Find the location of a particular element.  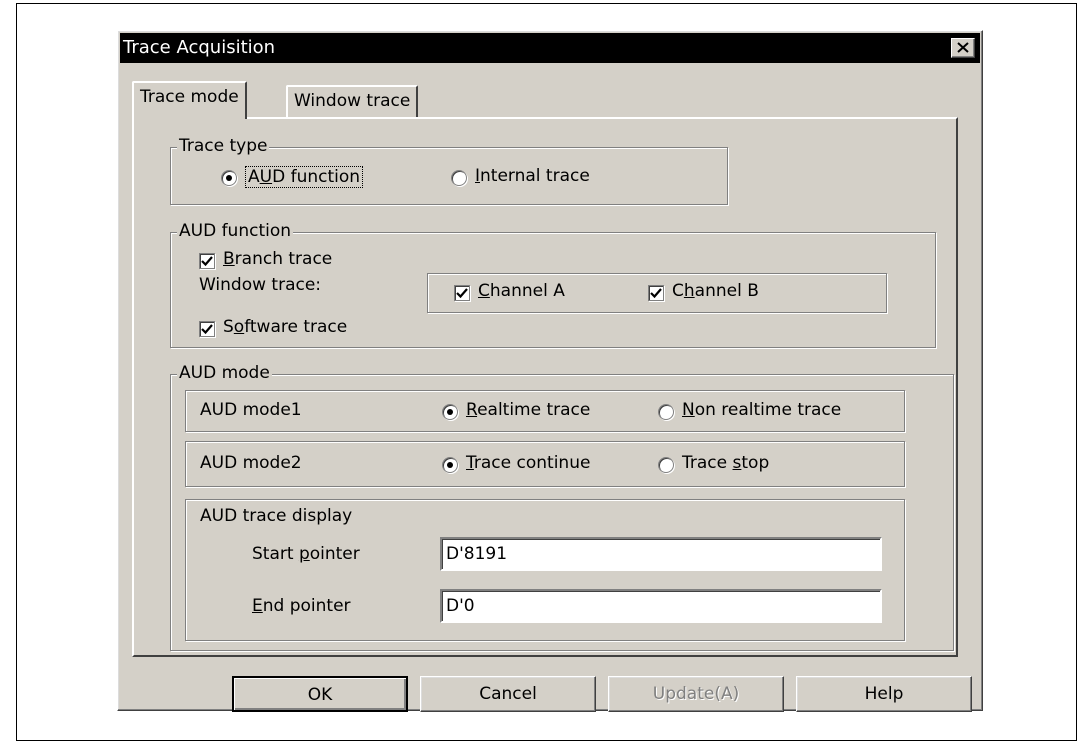

branch-trace-checkbox is located at coordinates (207, 261).